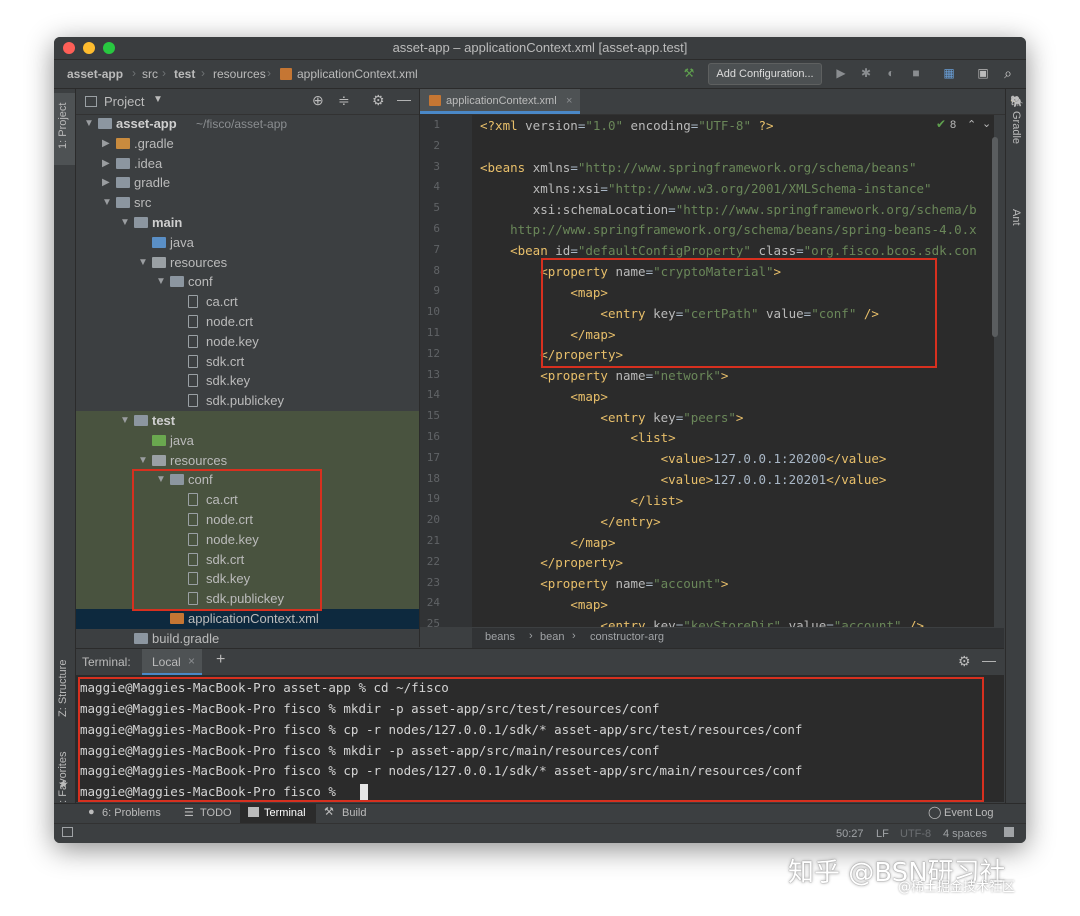 The height and width of the screenshot is (916, 1080). I want to click on file-encoding: UTF-8, so click(915, 834).